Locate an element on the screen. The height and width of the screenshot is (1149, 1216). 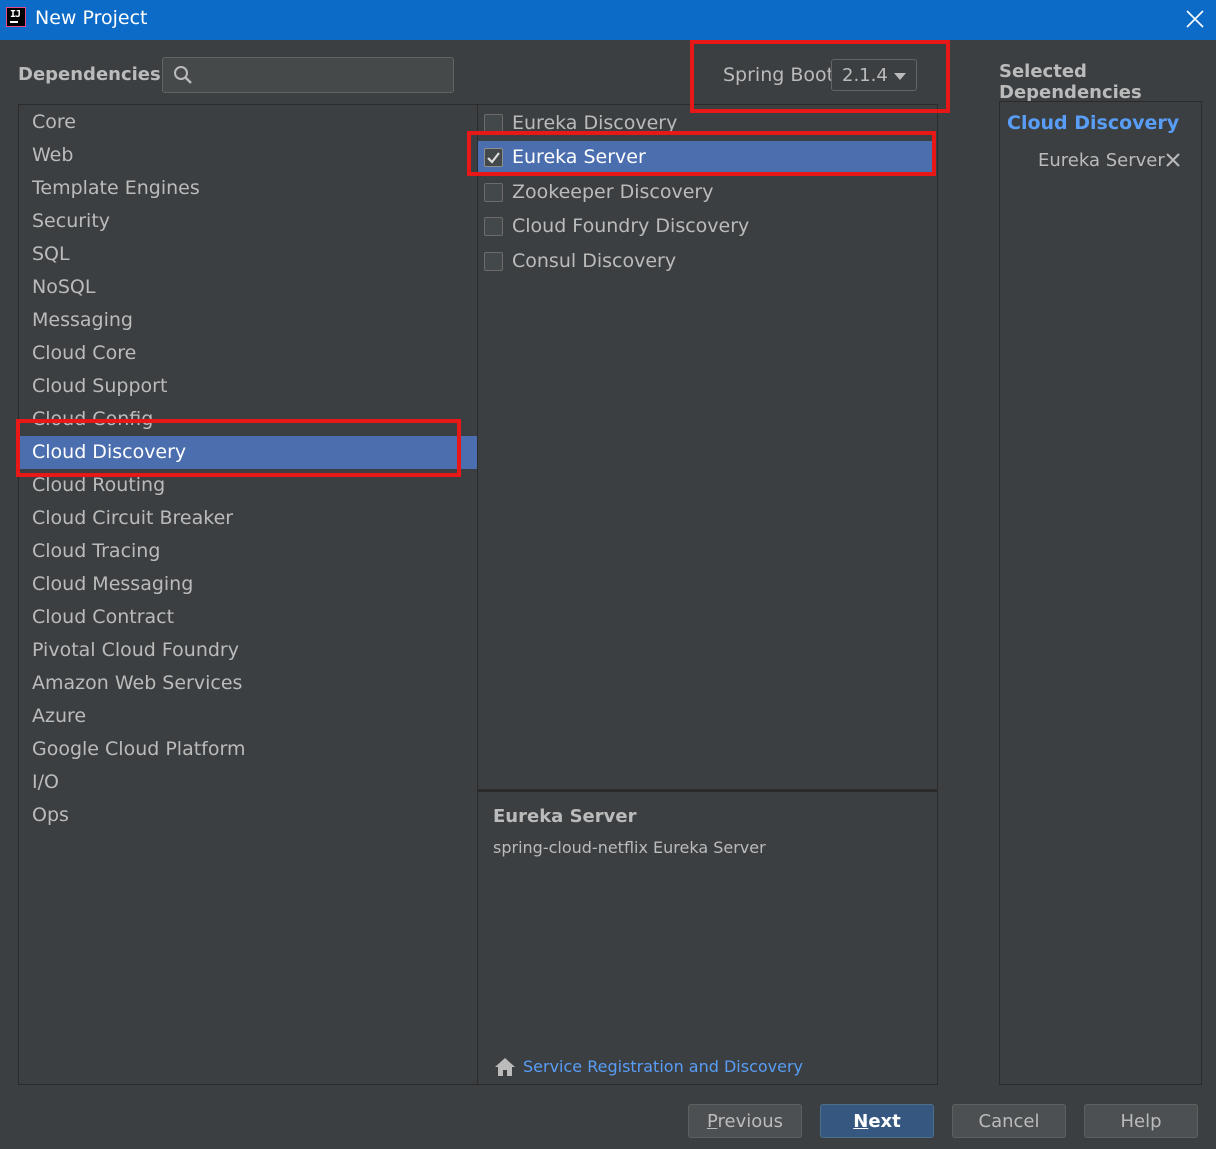
category-item: Azure is located at coordinates (248, 716).